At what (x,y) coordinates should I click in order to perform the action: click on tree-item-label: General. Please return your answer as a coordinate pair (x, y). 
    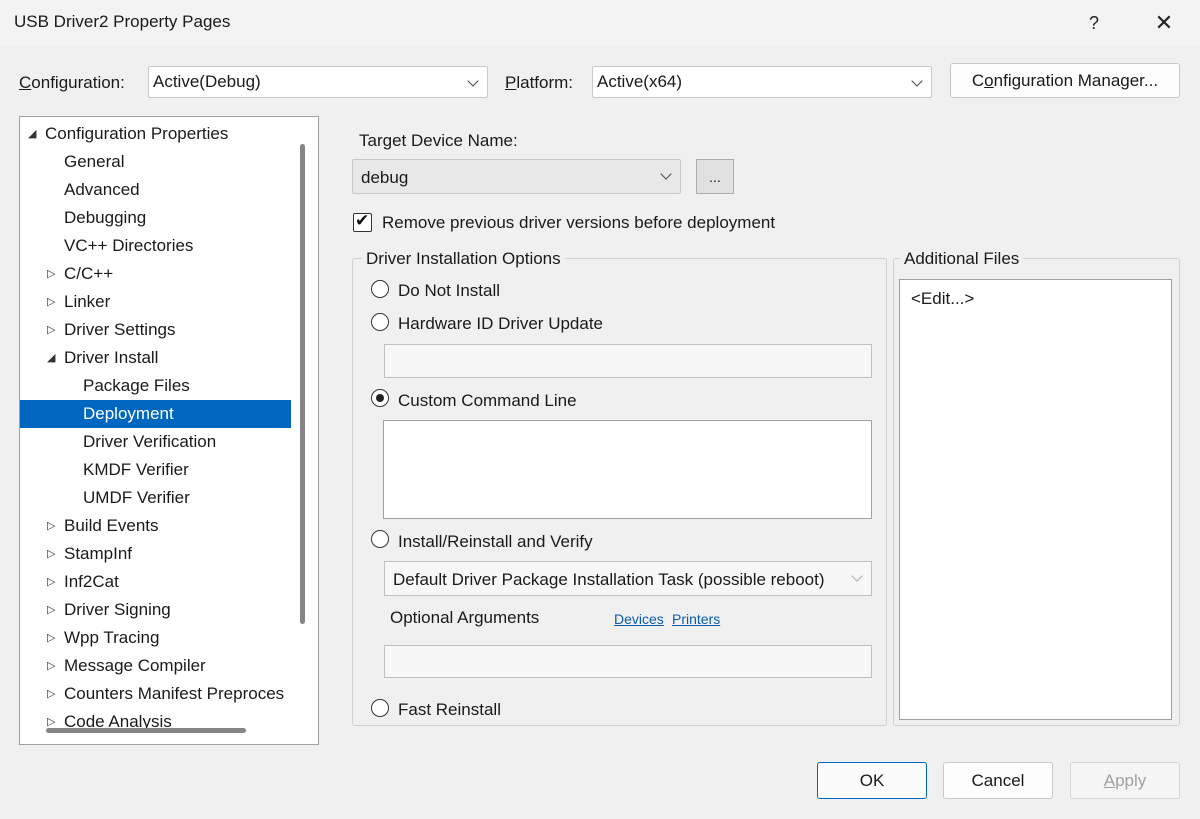
    Looking at the image, I should click on (94, 161).